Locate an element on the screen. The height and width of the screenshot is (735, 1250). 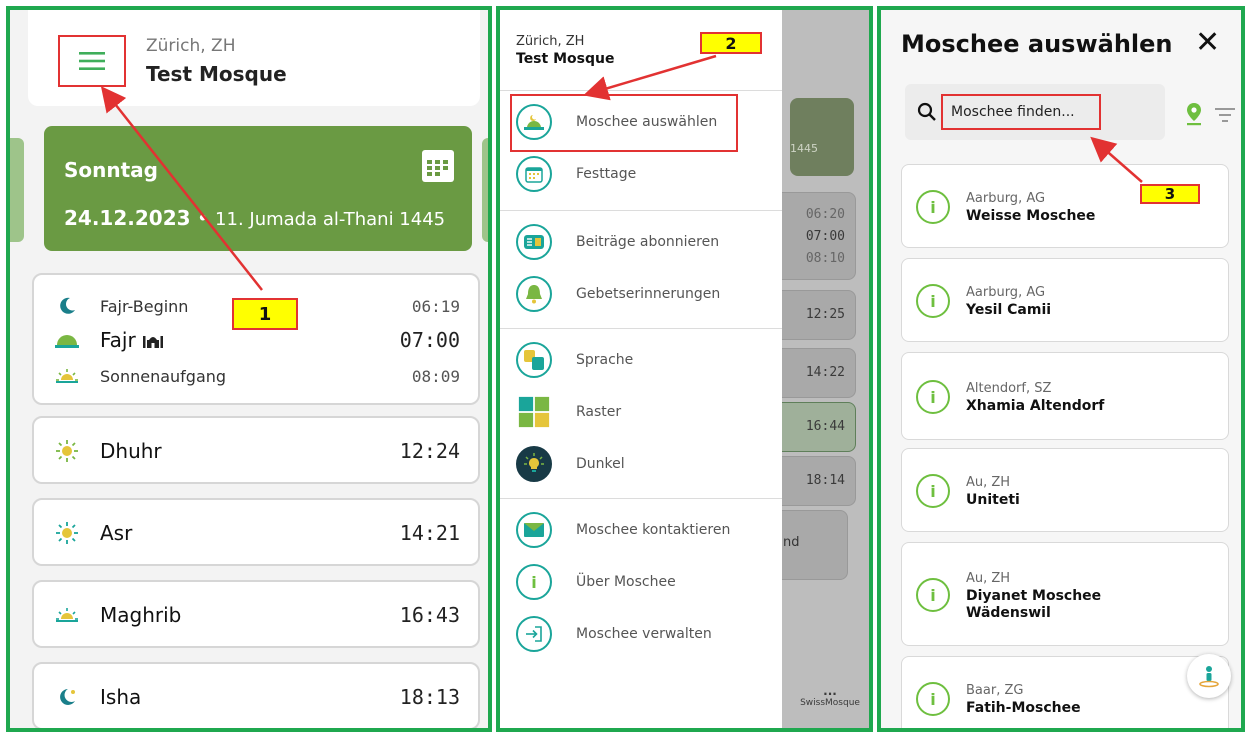
close-icon: ✕ is located at coordinates (1207, 43).